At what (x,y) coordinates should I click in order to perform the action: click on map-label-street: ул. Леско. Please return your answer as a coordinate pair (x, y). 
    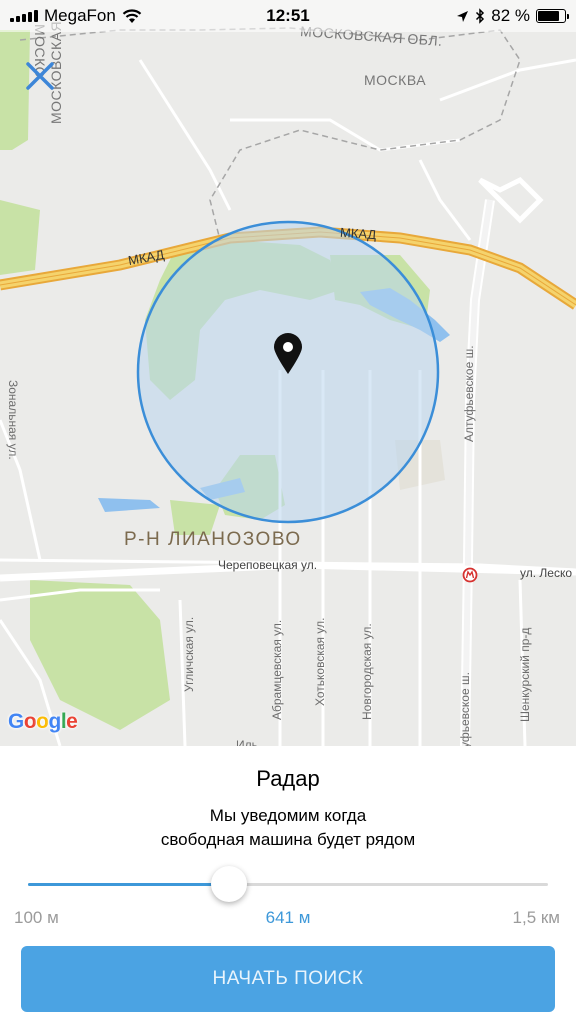
    Looking at the image, I should click on (546, 573).